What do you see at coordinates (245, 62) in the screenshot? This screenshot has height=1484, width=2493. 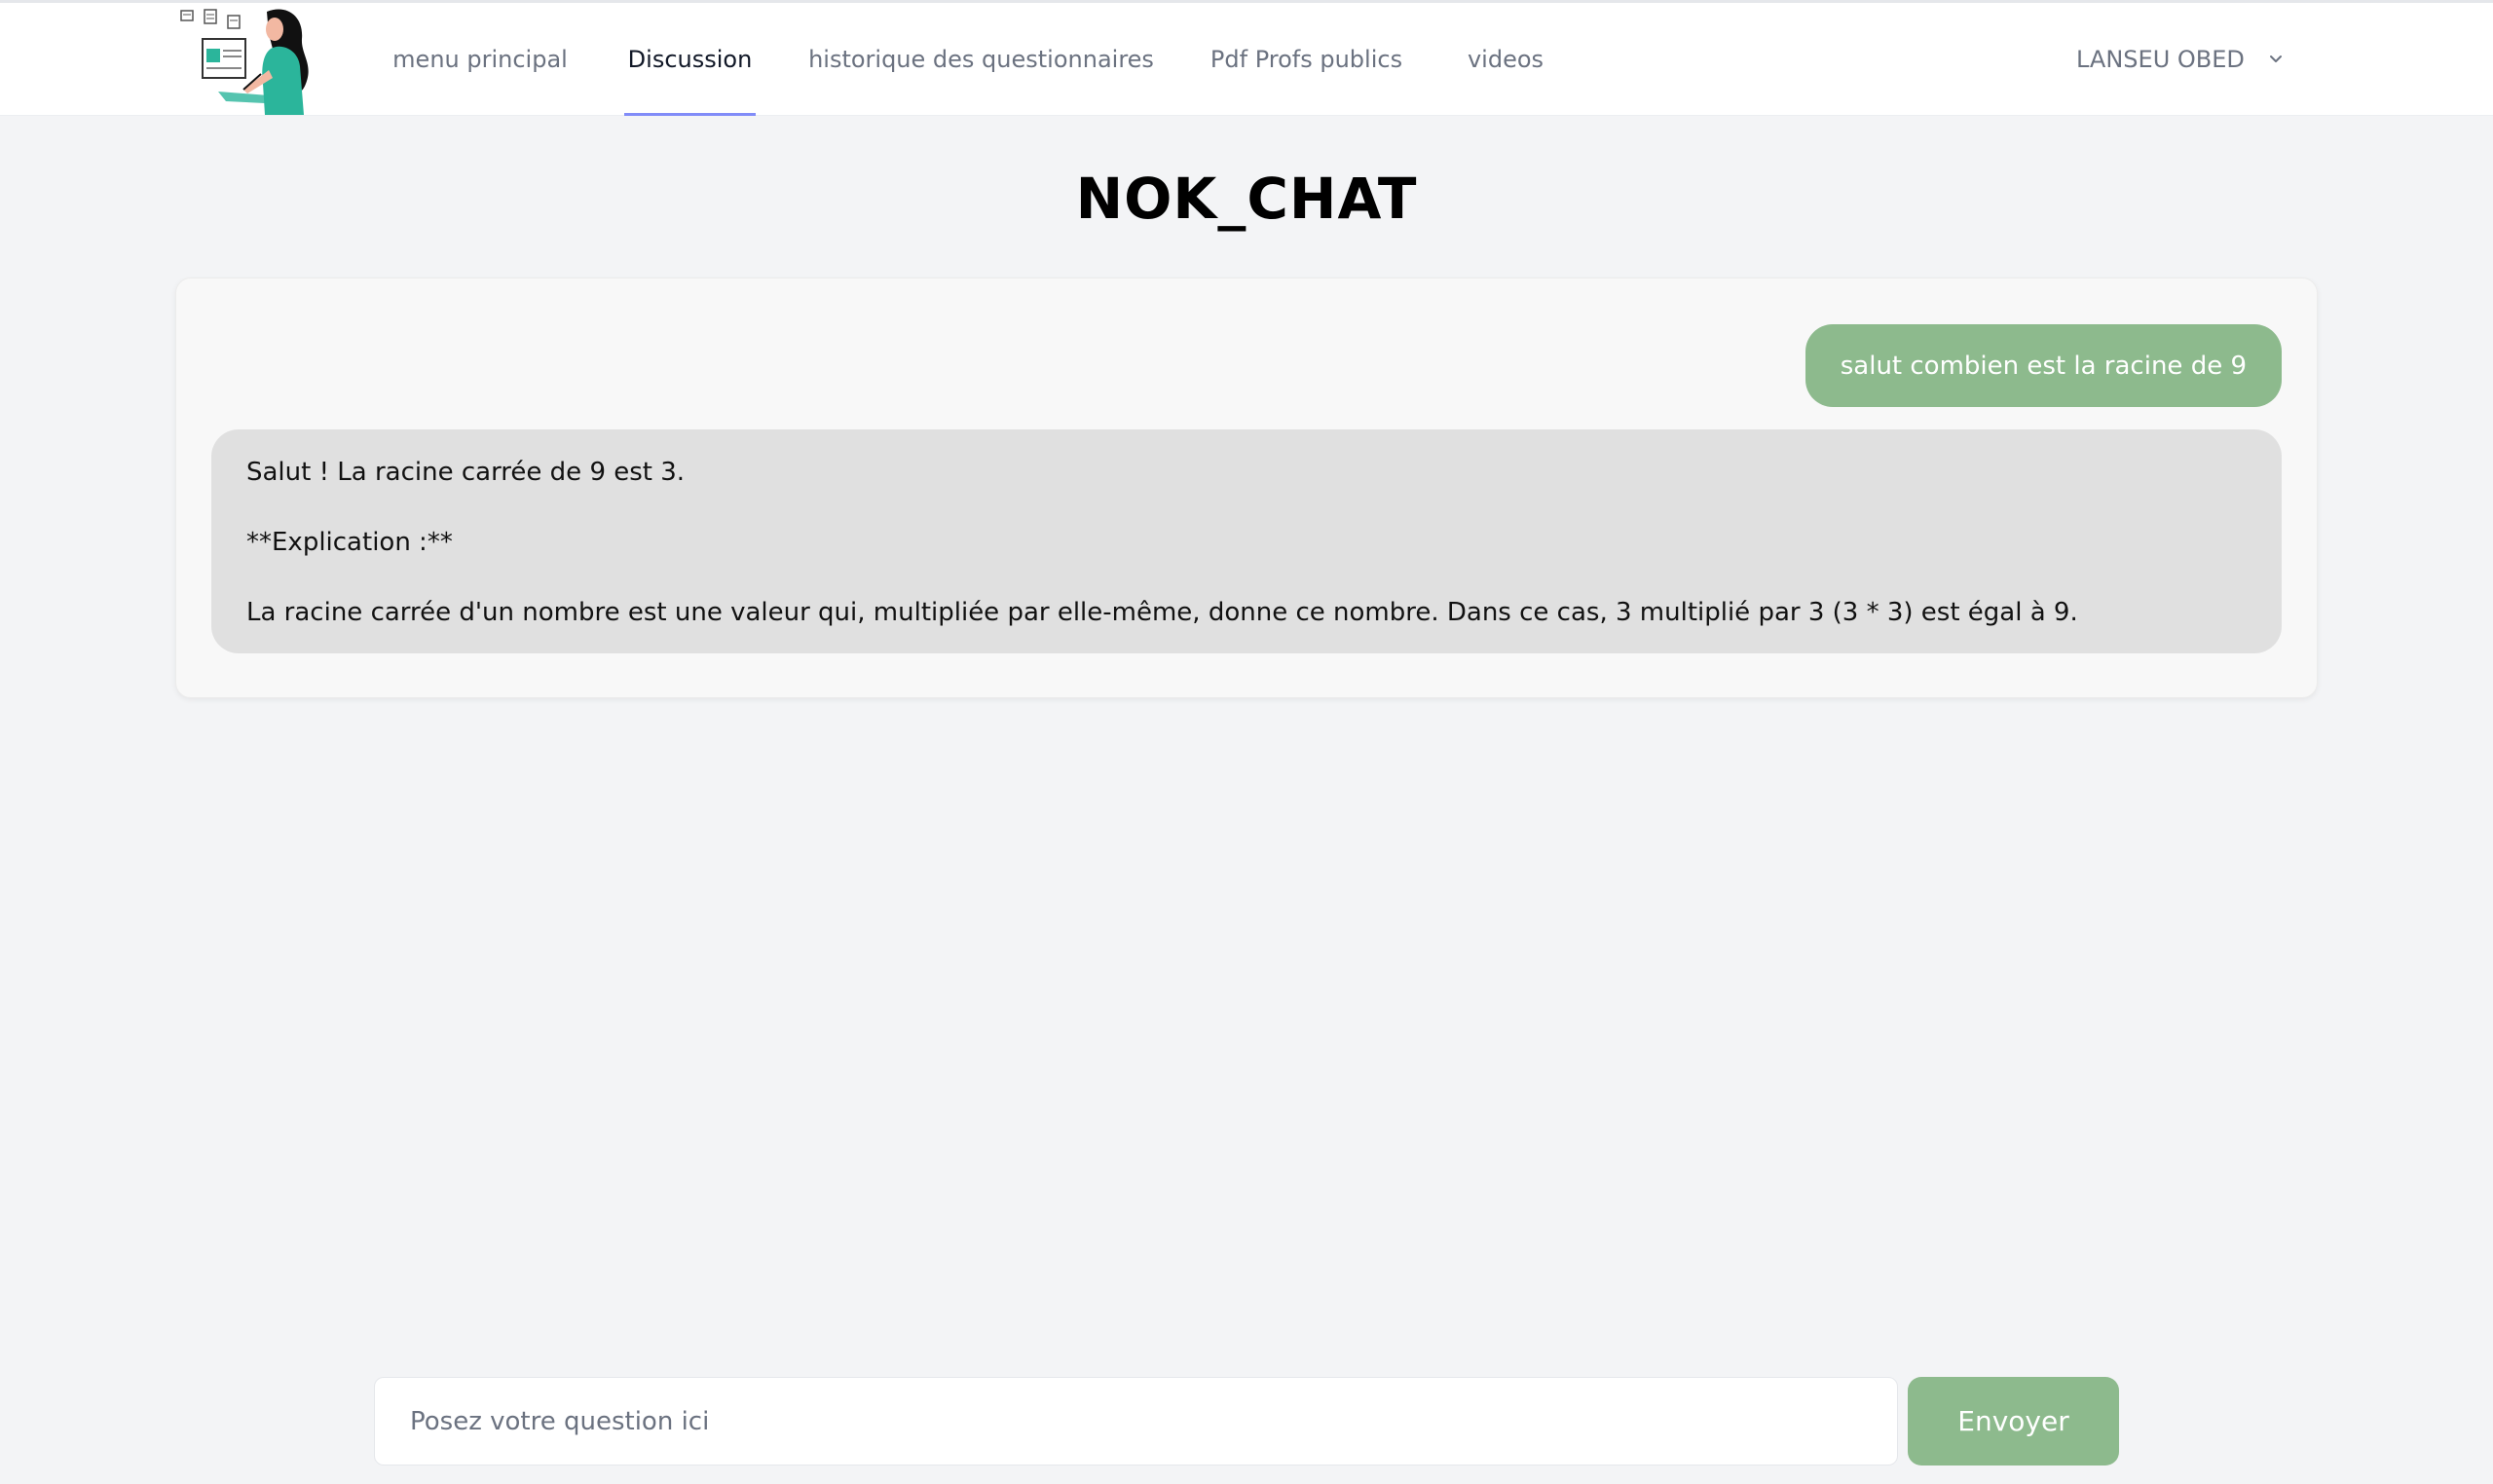 I see `logo-illustration-icon` at bounding box center [245, 62].